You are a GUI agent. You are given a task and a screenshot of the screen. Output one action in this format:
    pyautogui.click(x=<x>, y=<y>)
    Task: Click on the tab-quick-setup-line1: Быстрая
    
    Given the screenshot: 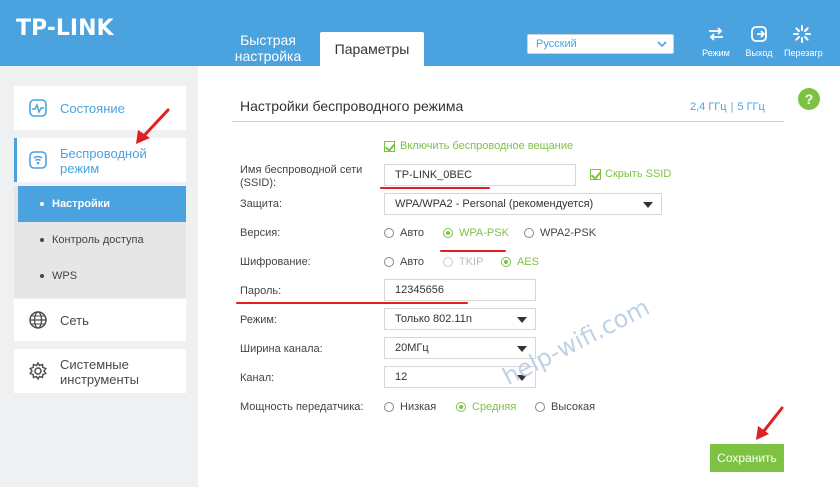 What is the action you would take?
    pyautogui.click(x=268, y=40)
    